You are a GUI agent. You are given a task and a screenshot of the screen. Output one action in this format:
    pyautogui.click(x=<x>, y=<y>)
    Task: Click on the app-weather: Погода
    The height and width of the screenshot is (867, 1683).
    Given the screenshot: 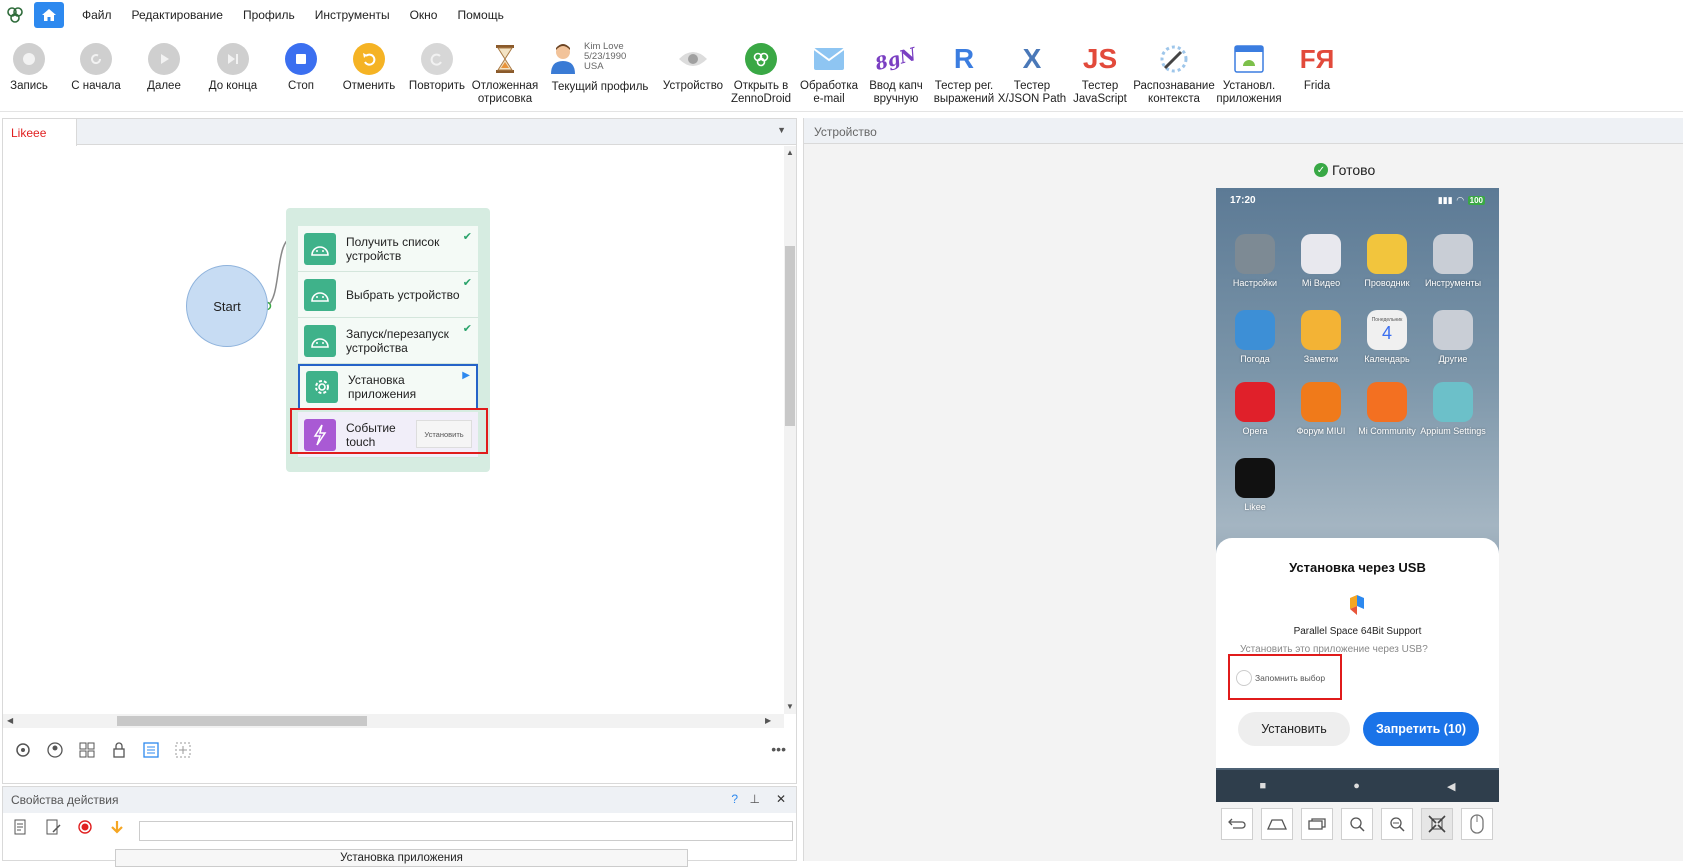 What is the action you would take?
    pyautogui.click(x=1255, y=337)
    